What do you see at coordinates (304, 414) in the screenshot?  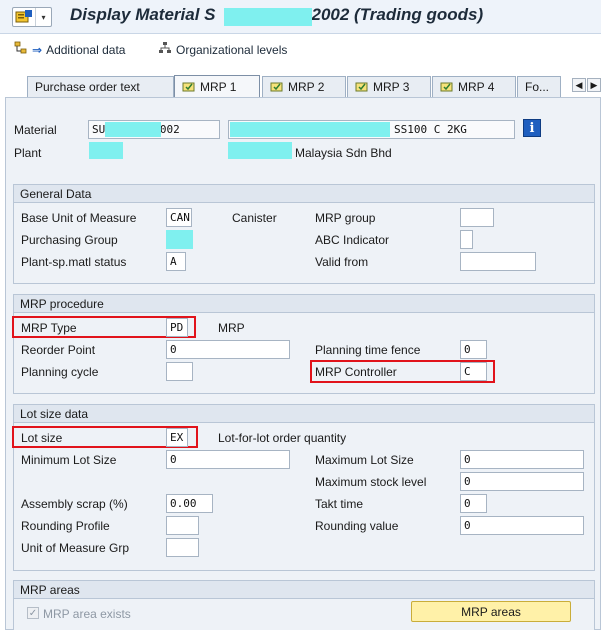 I see `group-title: Lot size data` at bounding box center [304, 414].